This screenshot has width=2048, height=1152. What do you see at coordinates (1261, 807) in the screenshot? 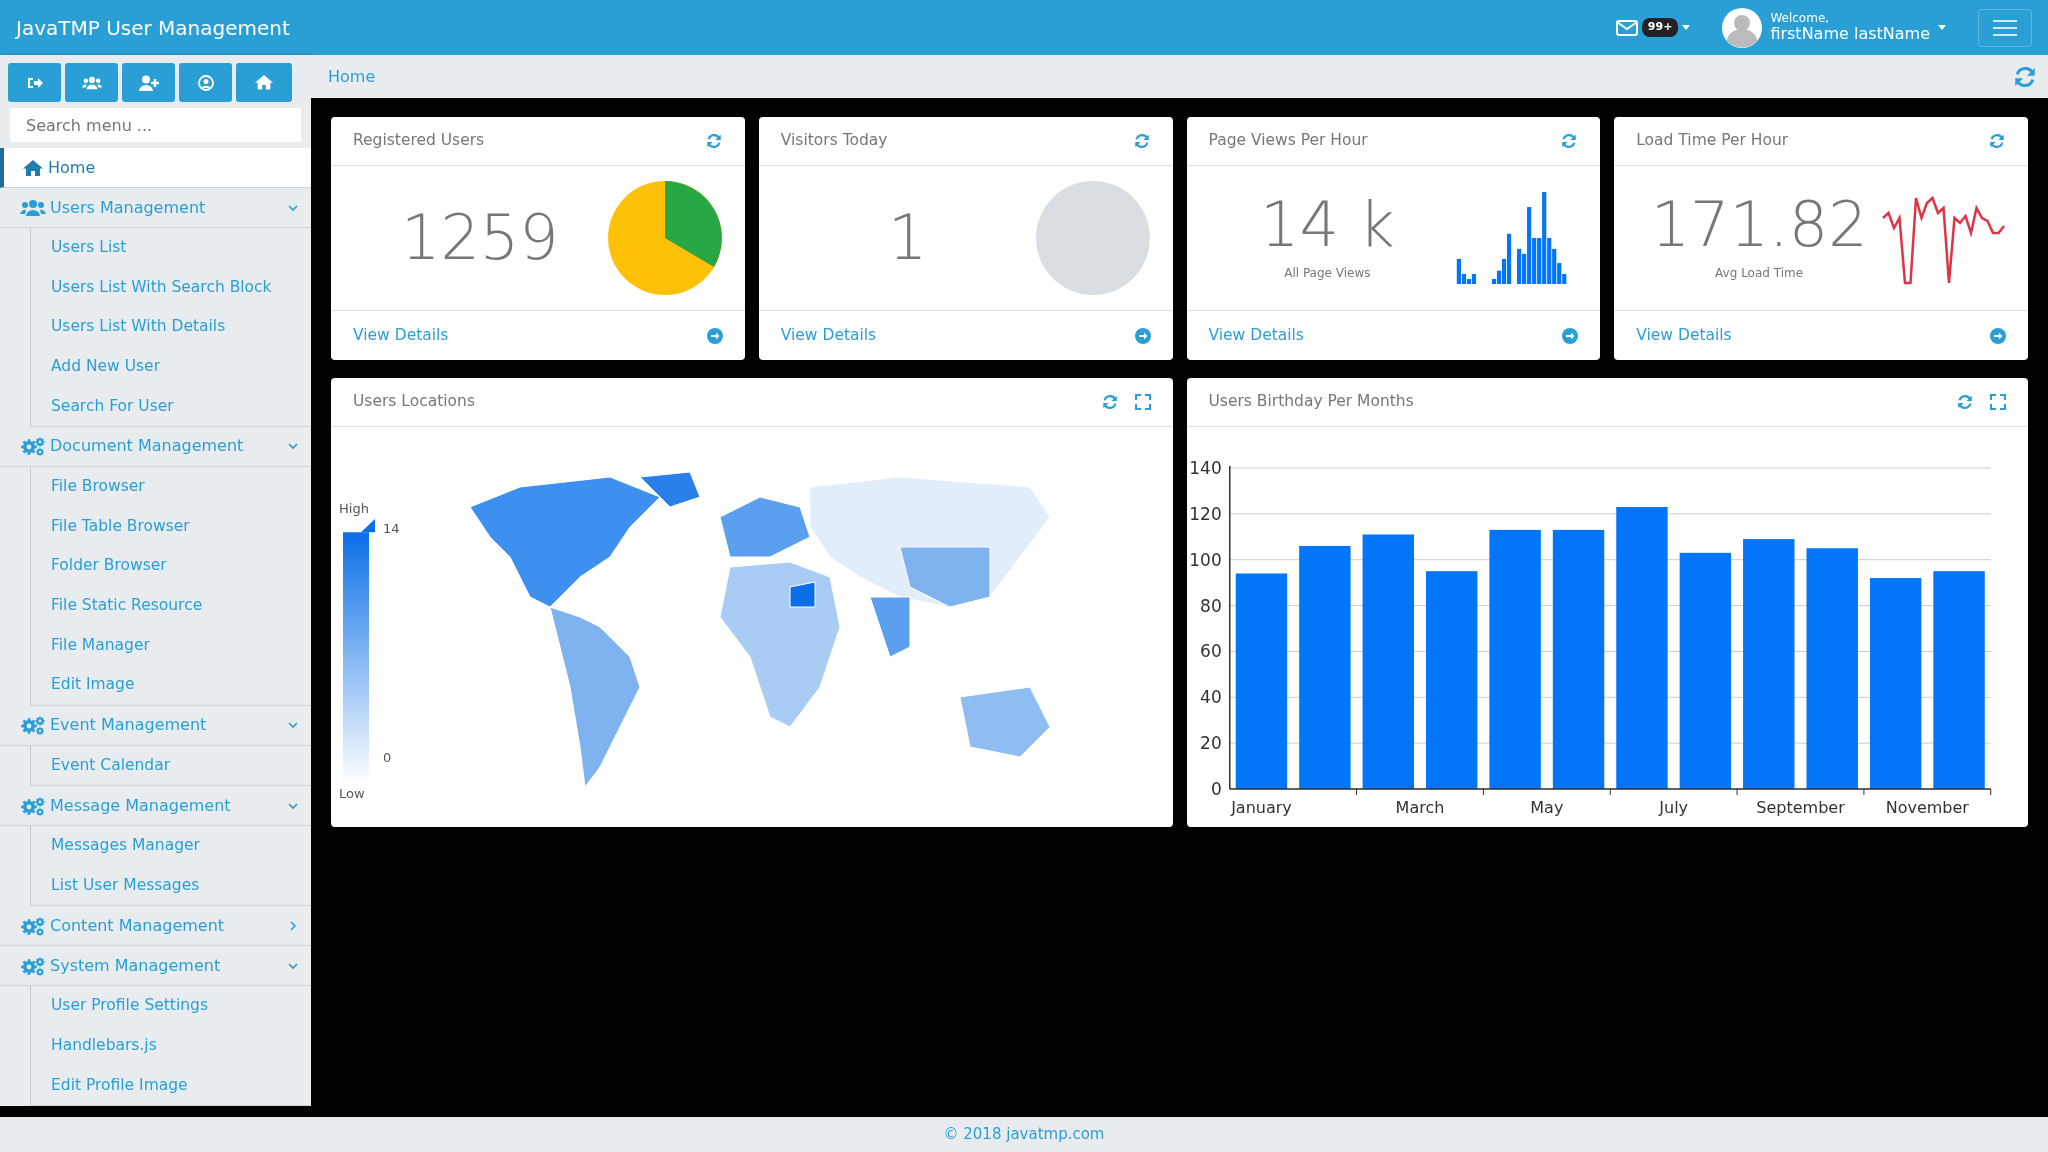
I see `x-tick-label: January` at bounding box center [1261, 807].